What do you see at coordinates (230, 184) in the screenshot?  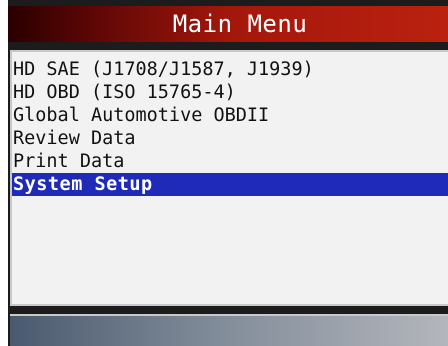 I see `menu-item-system-setup: System Setup` at bounding box center [230, 184].